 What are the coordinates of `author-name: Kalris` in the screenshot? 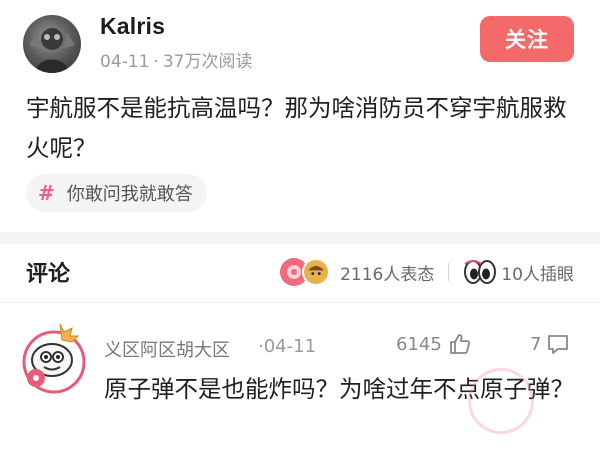 It's located at (132, 26).